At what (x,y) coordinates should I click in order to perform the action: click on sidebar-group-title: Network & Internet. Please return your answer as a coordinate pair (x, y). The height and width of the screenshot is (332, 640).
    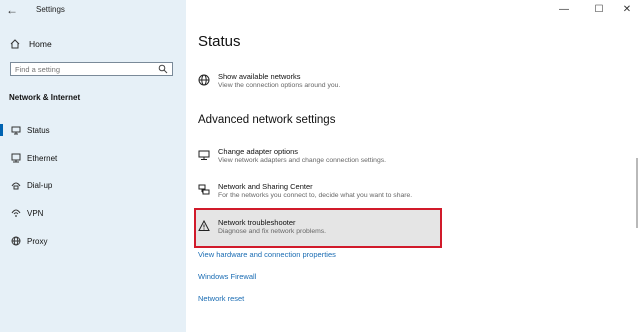
    Looking at the image, I should click on (45, 97).